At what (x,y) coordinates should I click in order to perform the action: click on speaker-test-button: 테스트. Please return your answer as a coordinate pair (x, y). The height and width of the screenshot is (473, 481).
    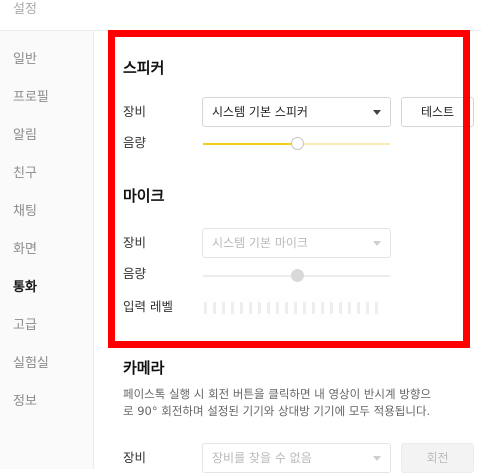
    Looking at the image, I should click on (437, 112).